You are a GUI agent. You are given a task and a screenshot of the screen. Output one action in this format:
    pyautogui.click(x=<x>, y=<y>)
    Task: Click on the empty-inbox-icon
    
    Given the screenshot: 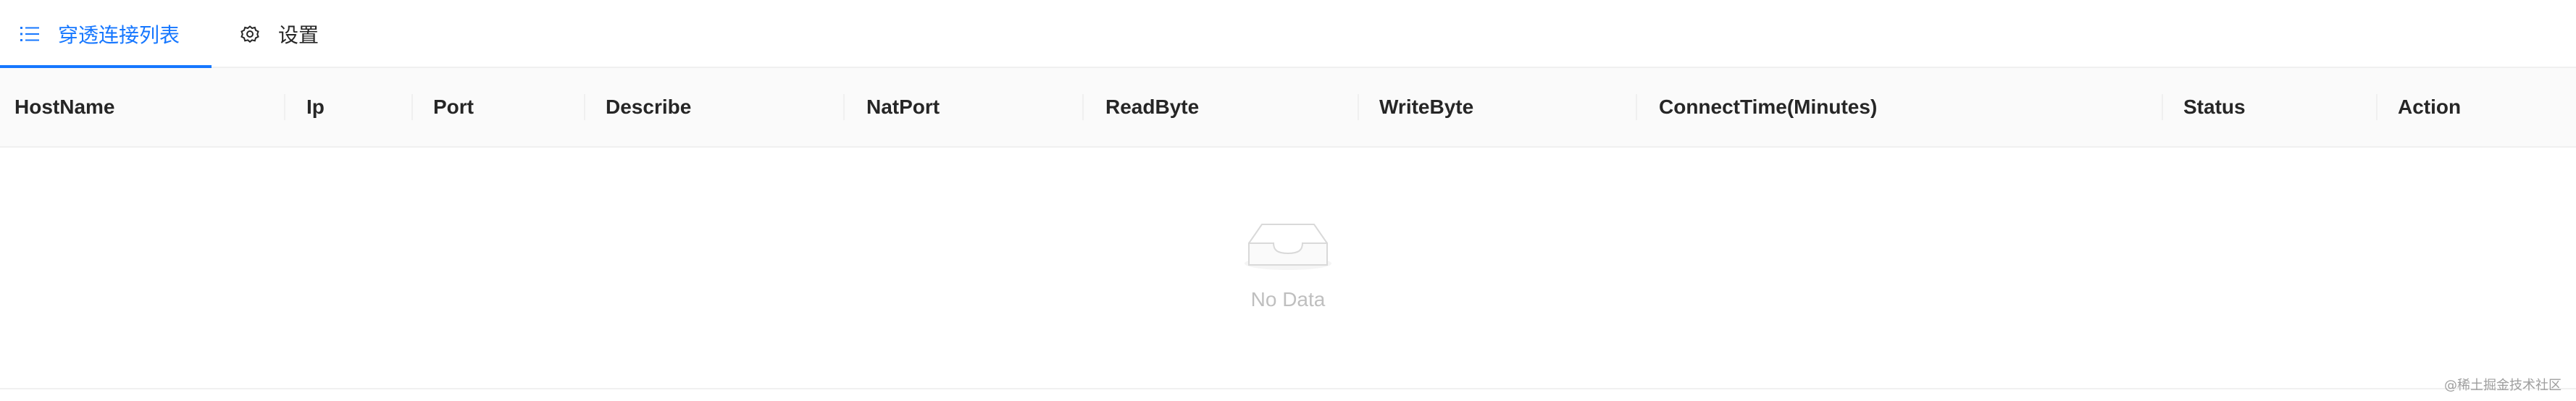 What is the action you would take?
    pyautogui.click(x=1288, y=247)
    